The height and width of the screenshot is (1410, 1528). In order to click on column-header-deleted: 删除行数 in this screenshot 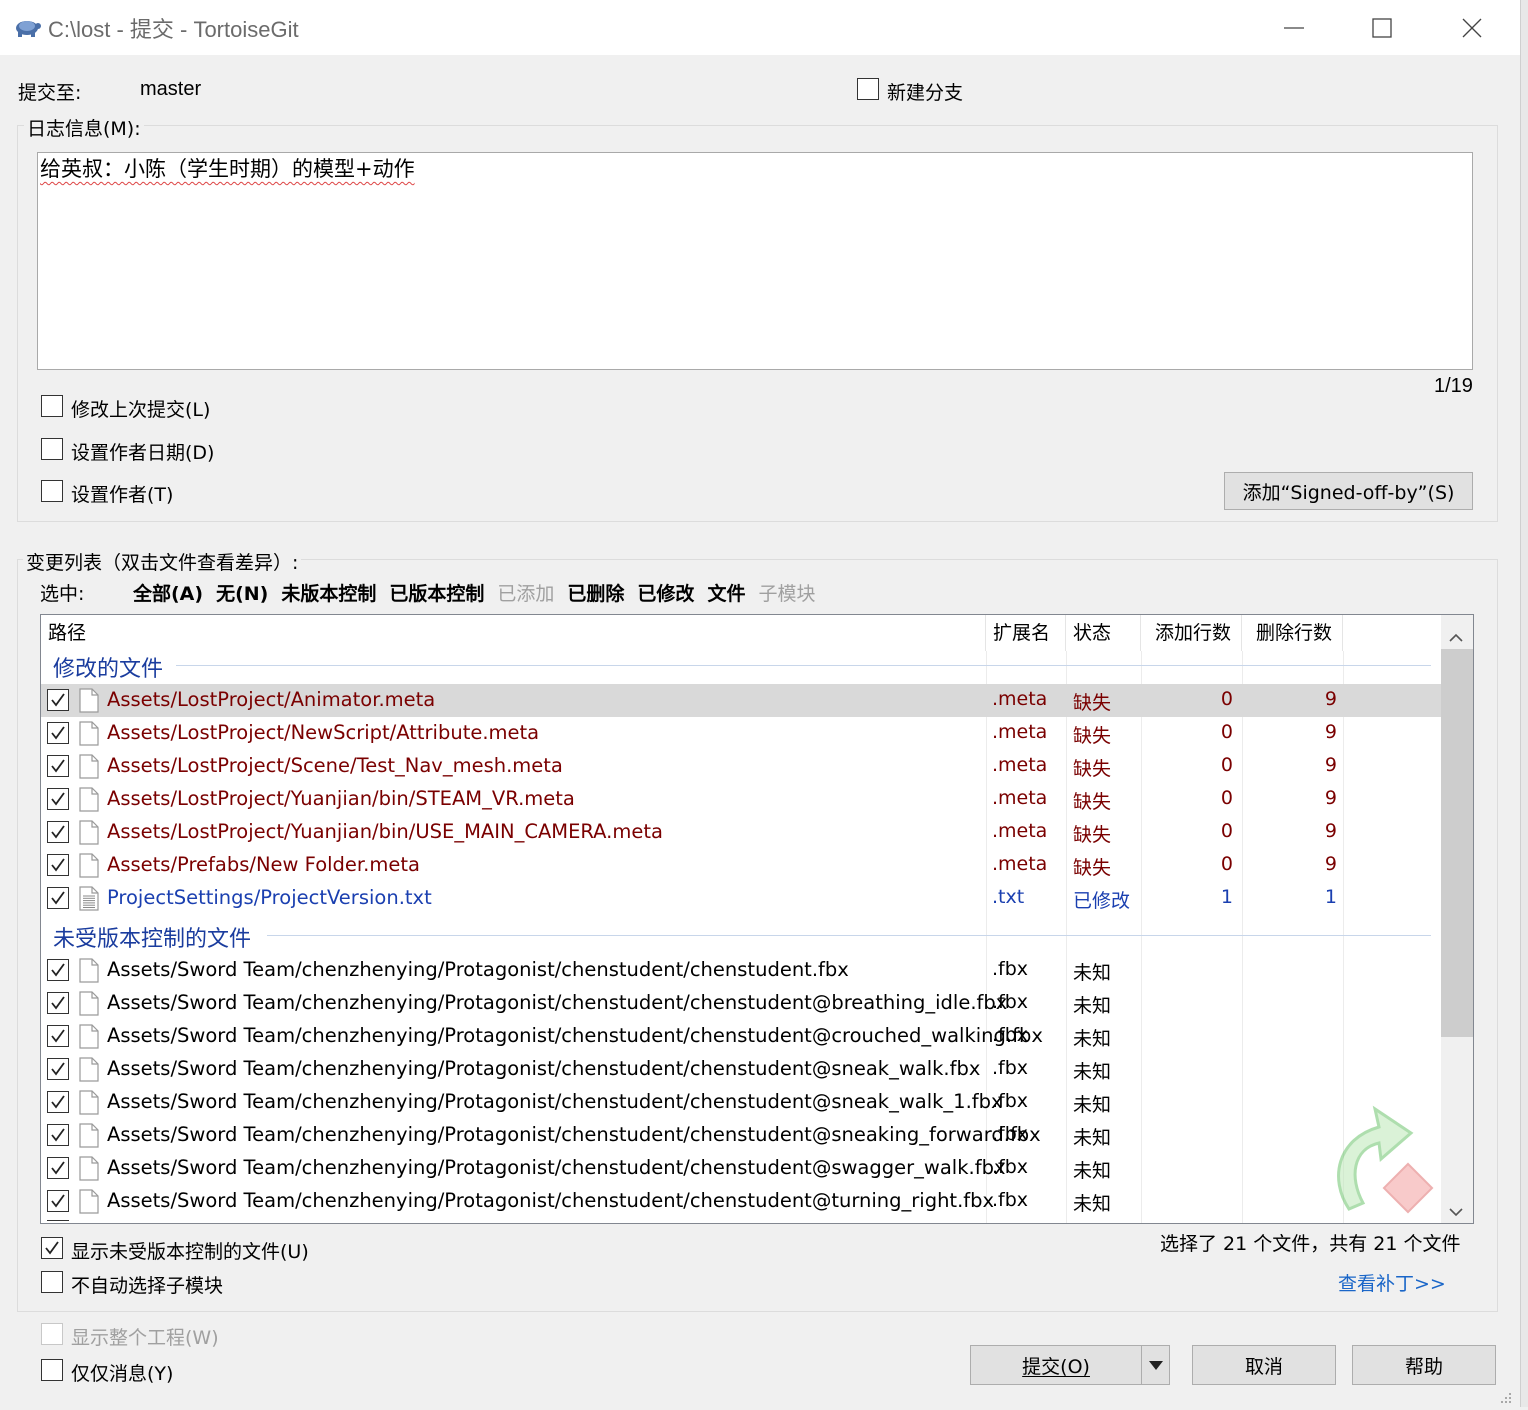, I will do `click(1292, 633)`.